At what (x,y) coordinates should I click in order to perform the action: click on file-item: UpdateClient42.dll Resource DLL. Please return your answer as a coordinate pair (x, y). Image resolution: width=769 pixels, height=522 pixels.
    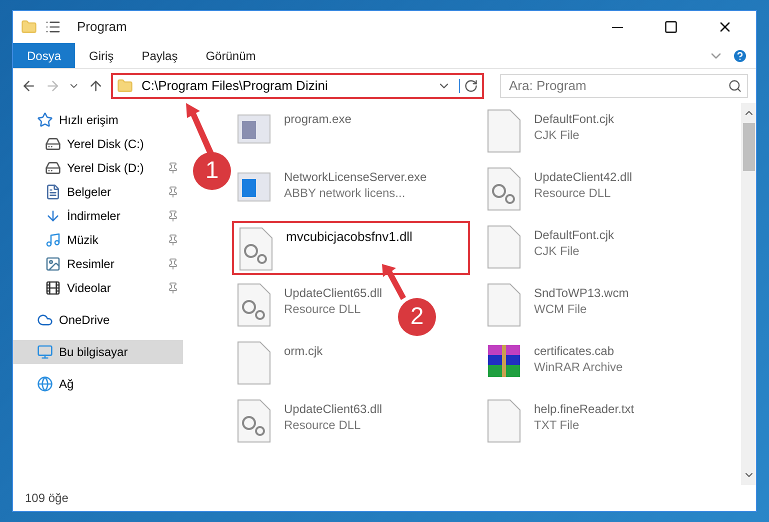
    Looking at the image, I should click on (559, 190).